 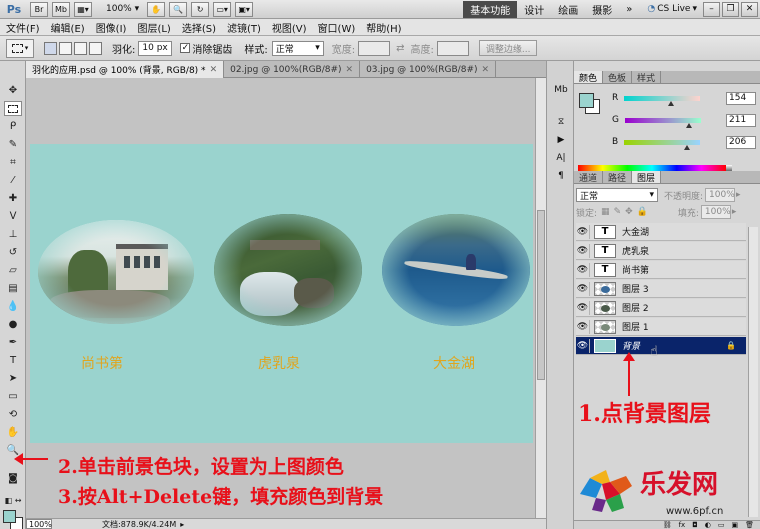 I want to click on lock-position-icon: ✥, so click(x=629, y=212).